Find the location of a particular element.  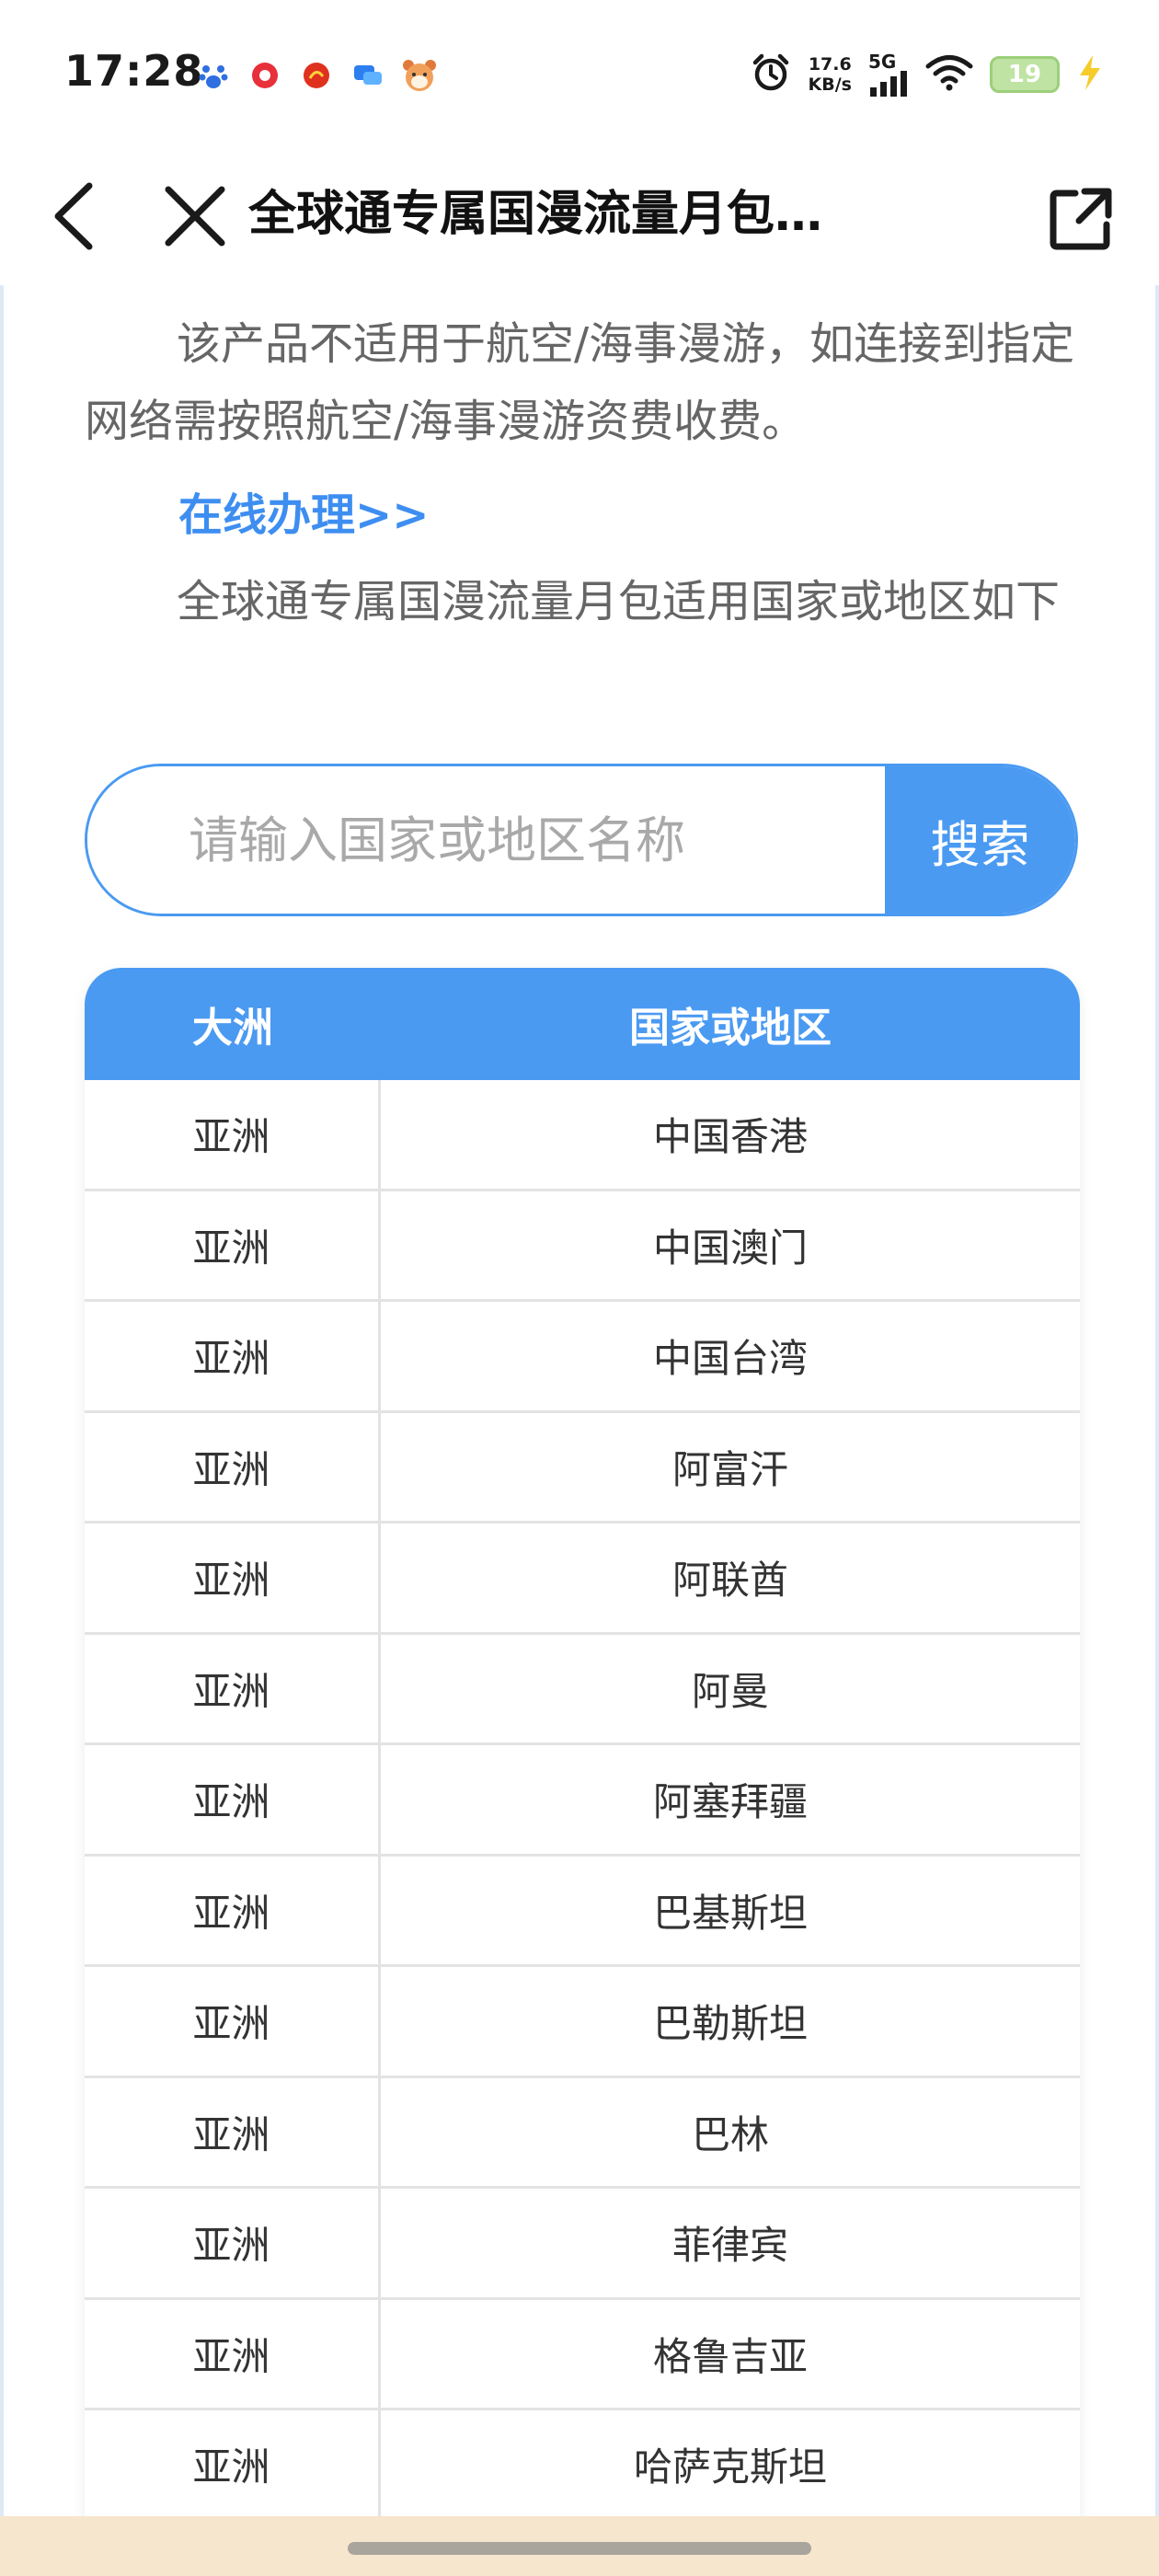

search-button: 搜索 is located at coordinates (980, 840).